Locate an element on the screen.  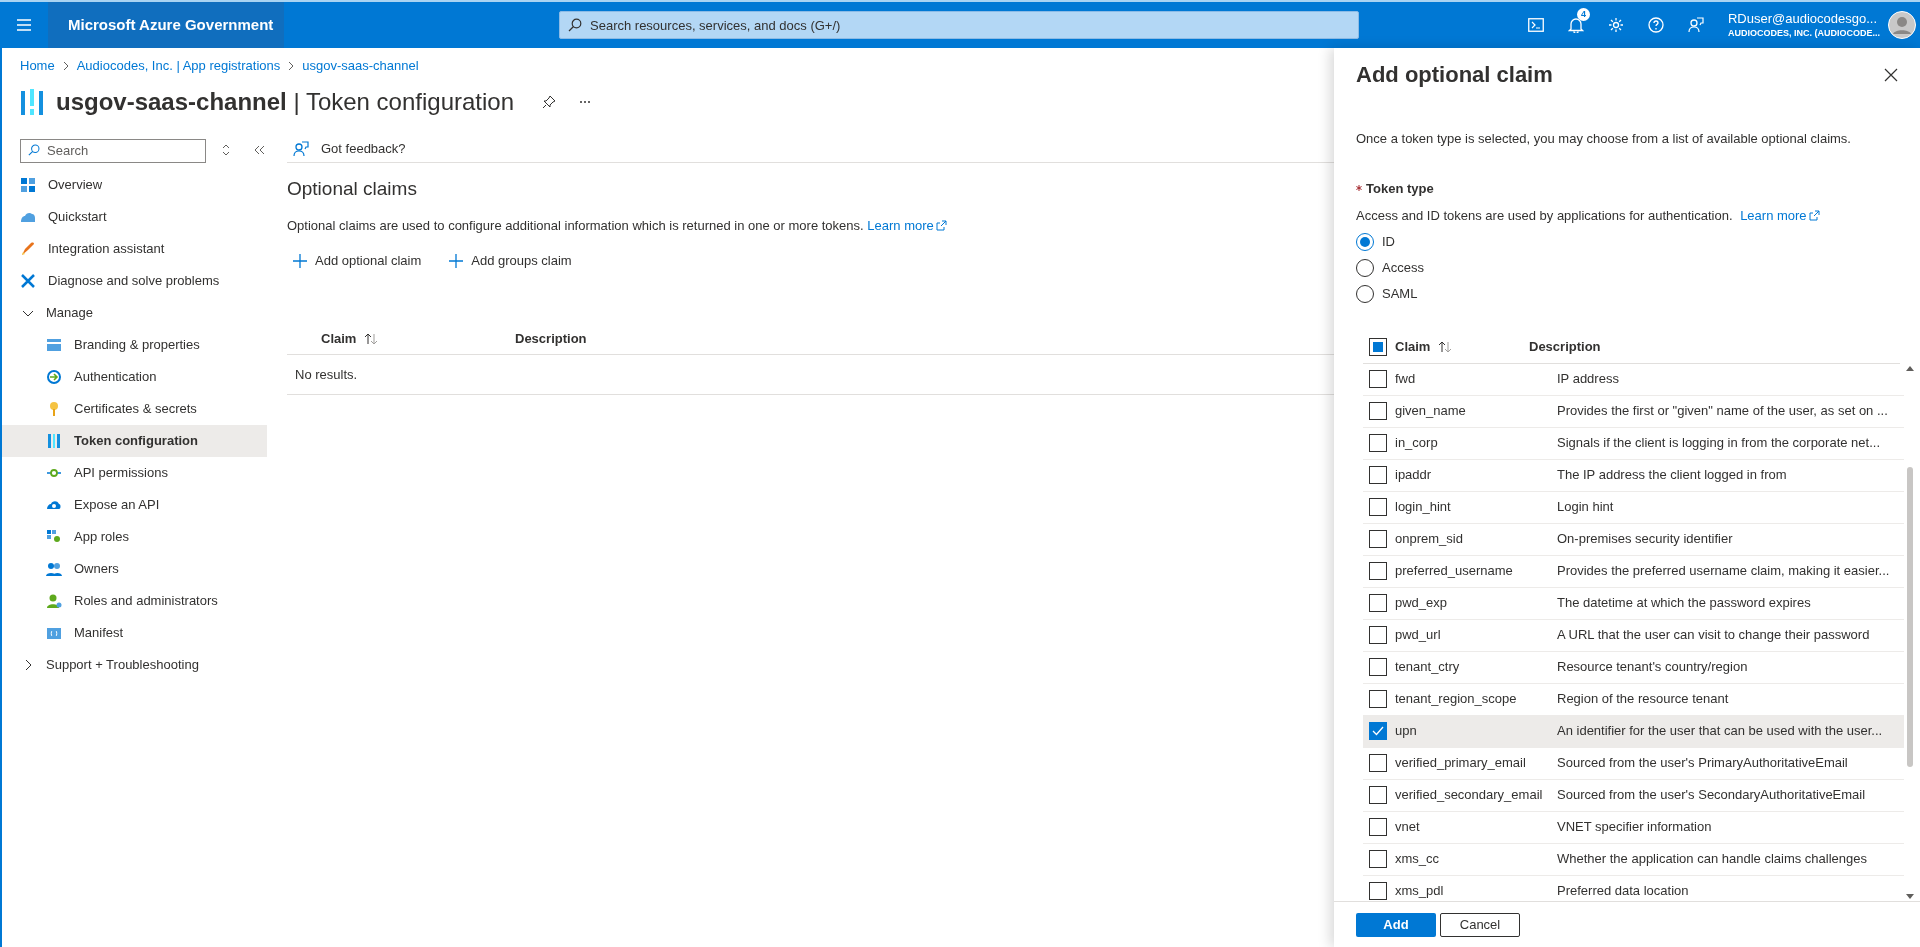
brand-link: Microsoft Azure Government is located at coordinates (166, 25).